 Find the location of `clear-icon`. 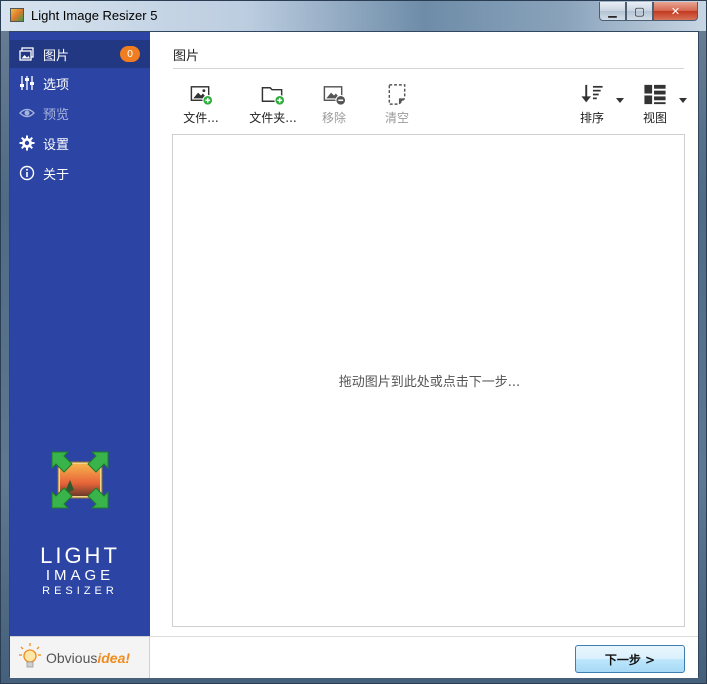

clear-icon is located at coordinates (397, 94).